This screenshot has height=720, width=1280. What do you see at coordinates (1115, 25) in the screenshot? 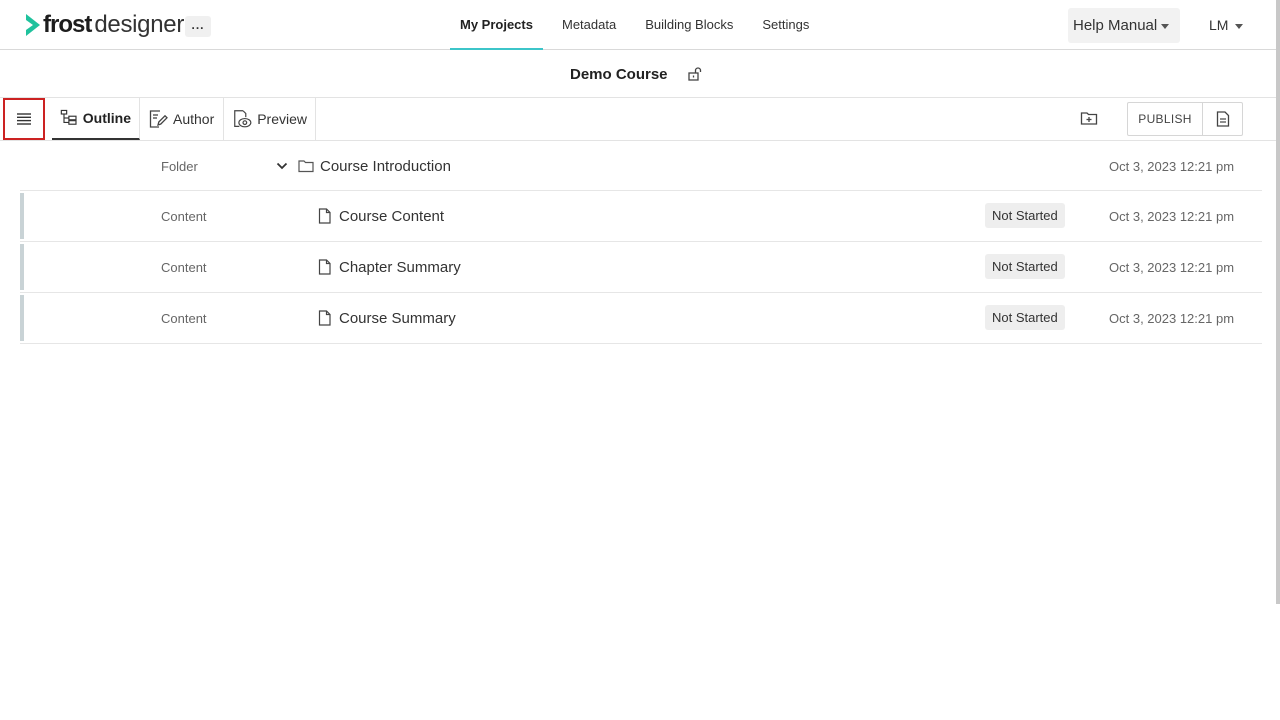
I see `help-manual-label: Help Manual` at bounding box center [1115, 25].